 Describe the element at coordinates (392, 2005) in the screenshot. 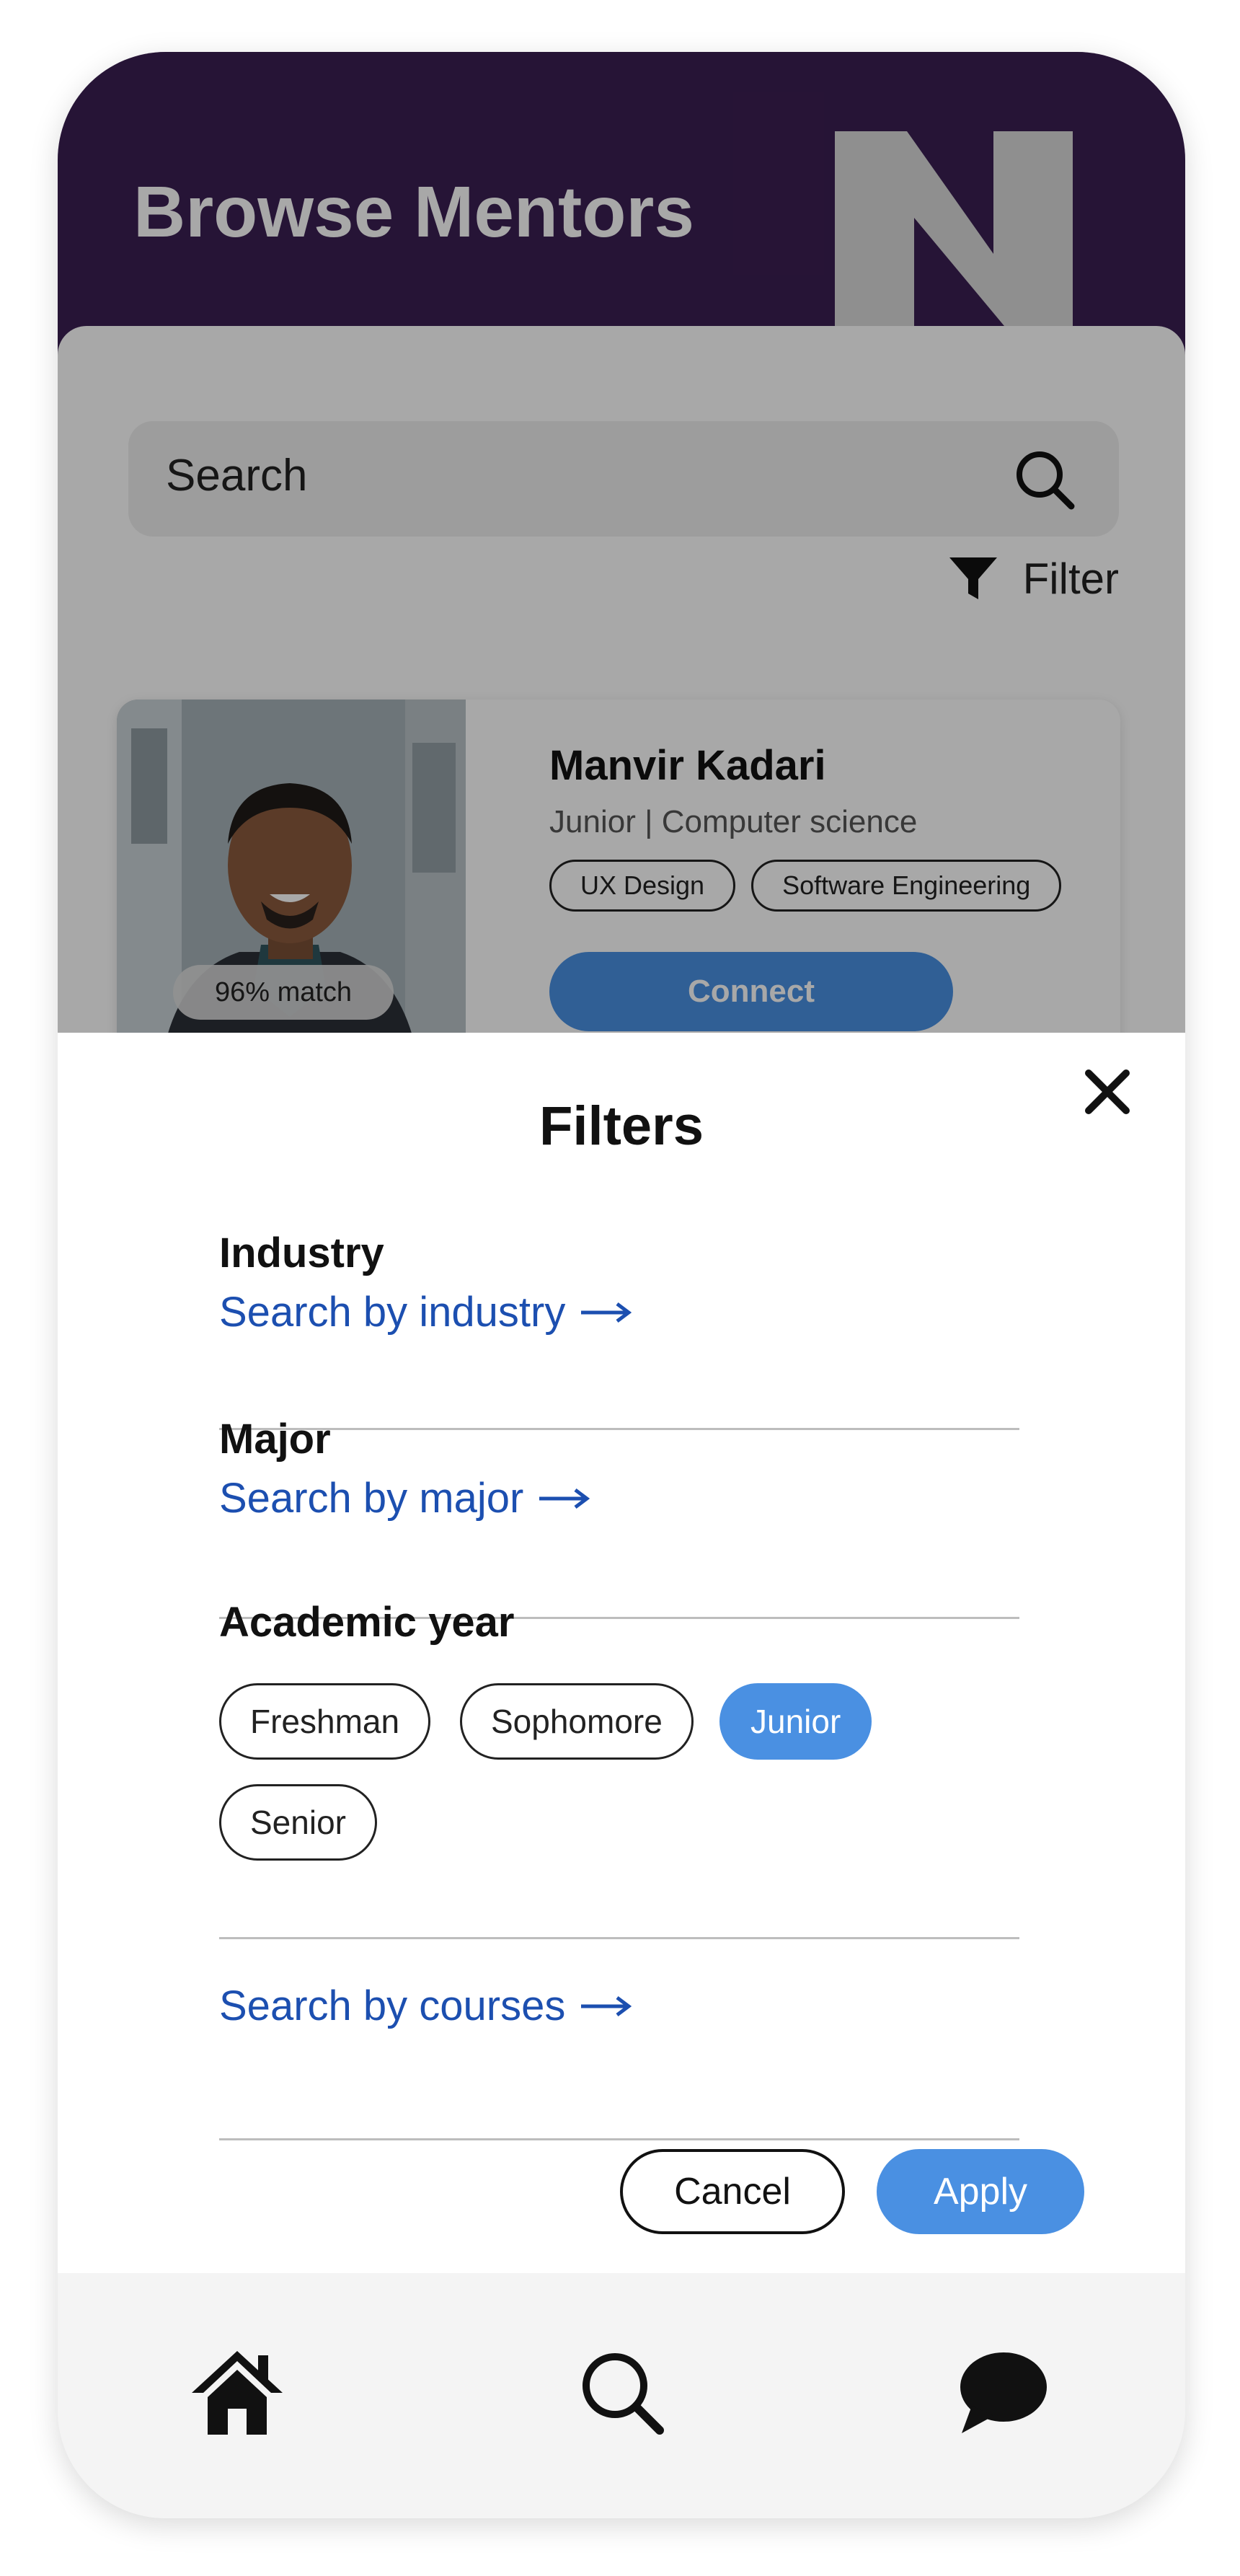

I see `search-by-courses-text: Search by courses` at that location.